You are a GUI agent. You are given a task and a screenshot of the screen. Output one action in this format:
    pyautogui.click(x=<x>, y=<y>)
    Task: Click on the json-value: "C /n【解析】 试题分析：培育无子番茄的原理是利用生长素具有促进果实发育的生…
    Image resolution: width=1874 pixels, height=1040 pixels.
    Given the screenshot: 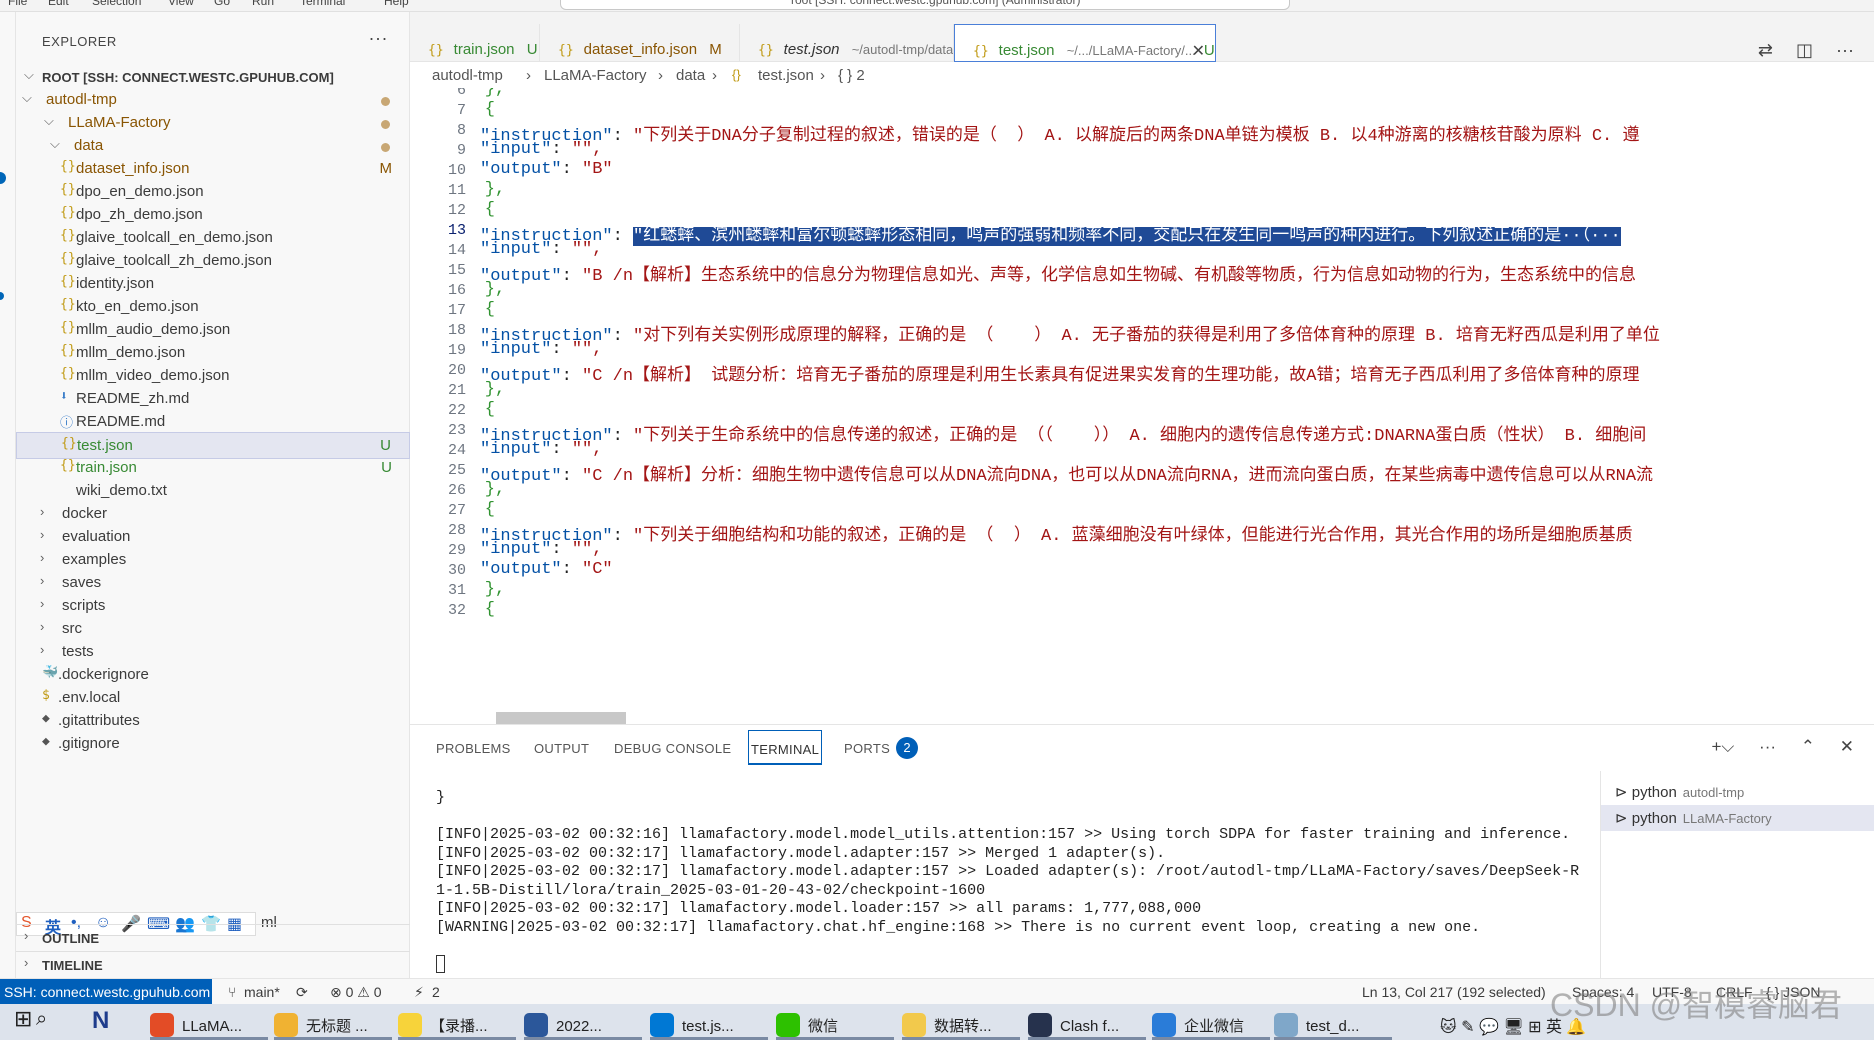 What is the action you would take?
    pyautogui.click(x=1111, y=376)
    